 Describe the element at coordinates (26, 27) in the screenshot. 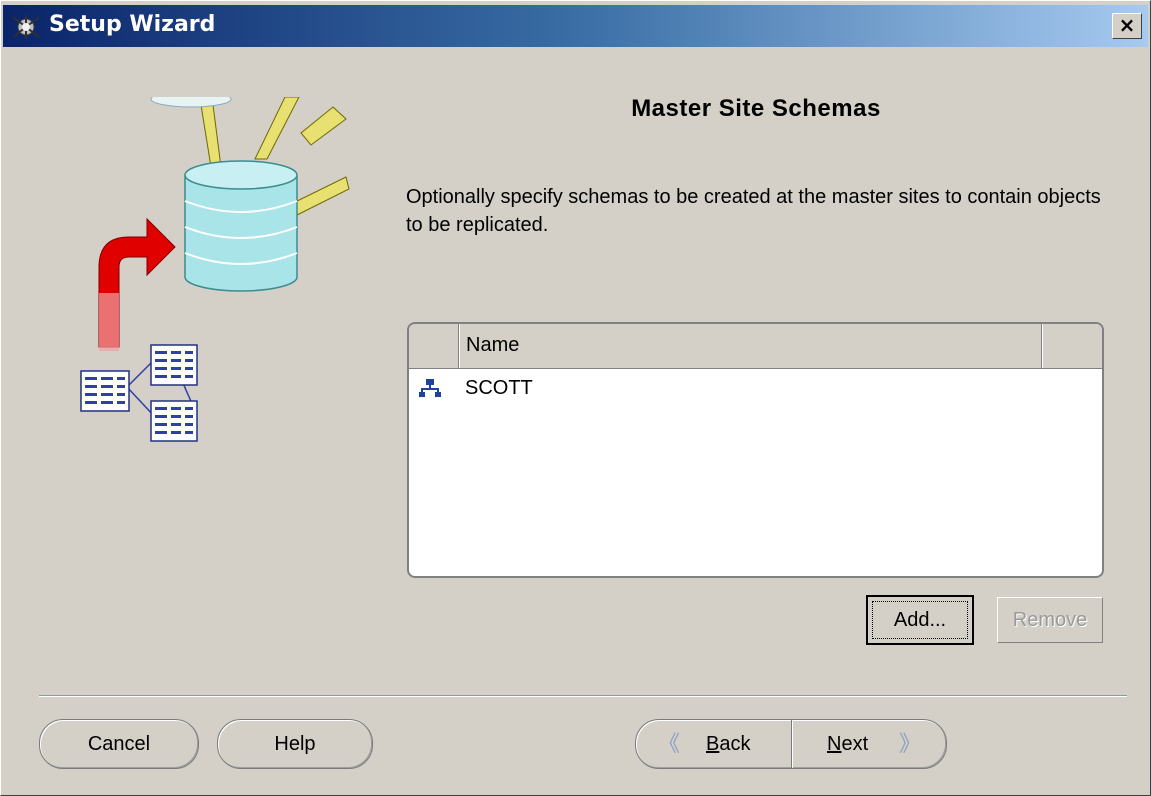

I see `wizard-icon` at that location.